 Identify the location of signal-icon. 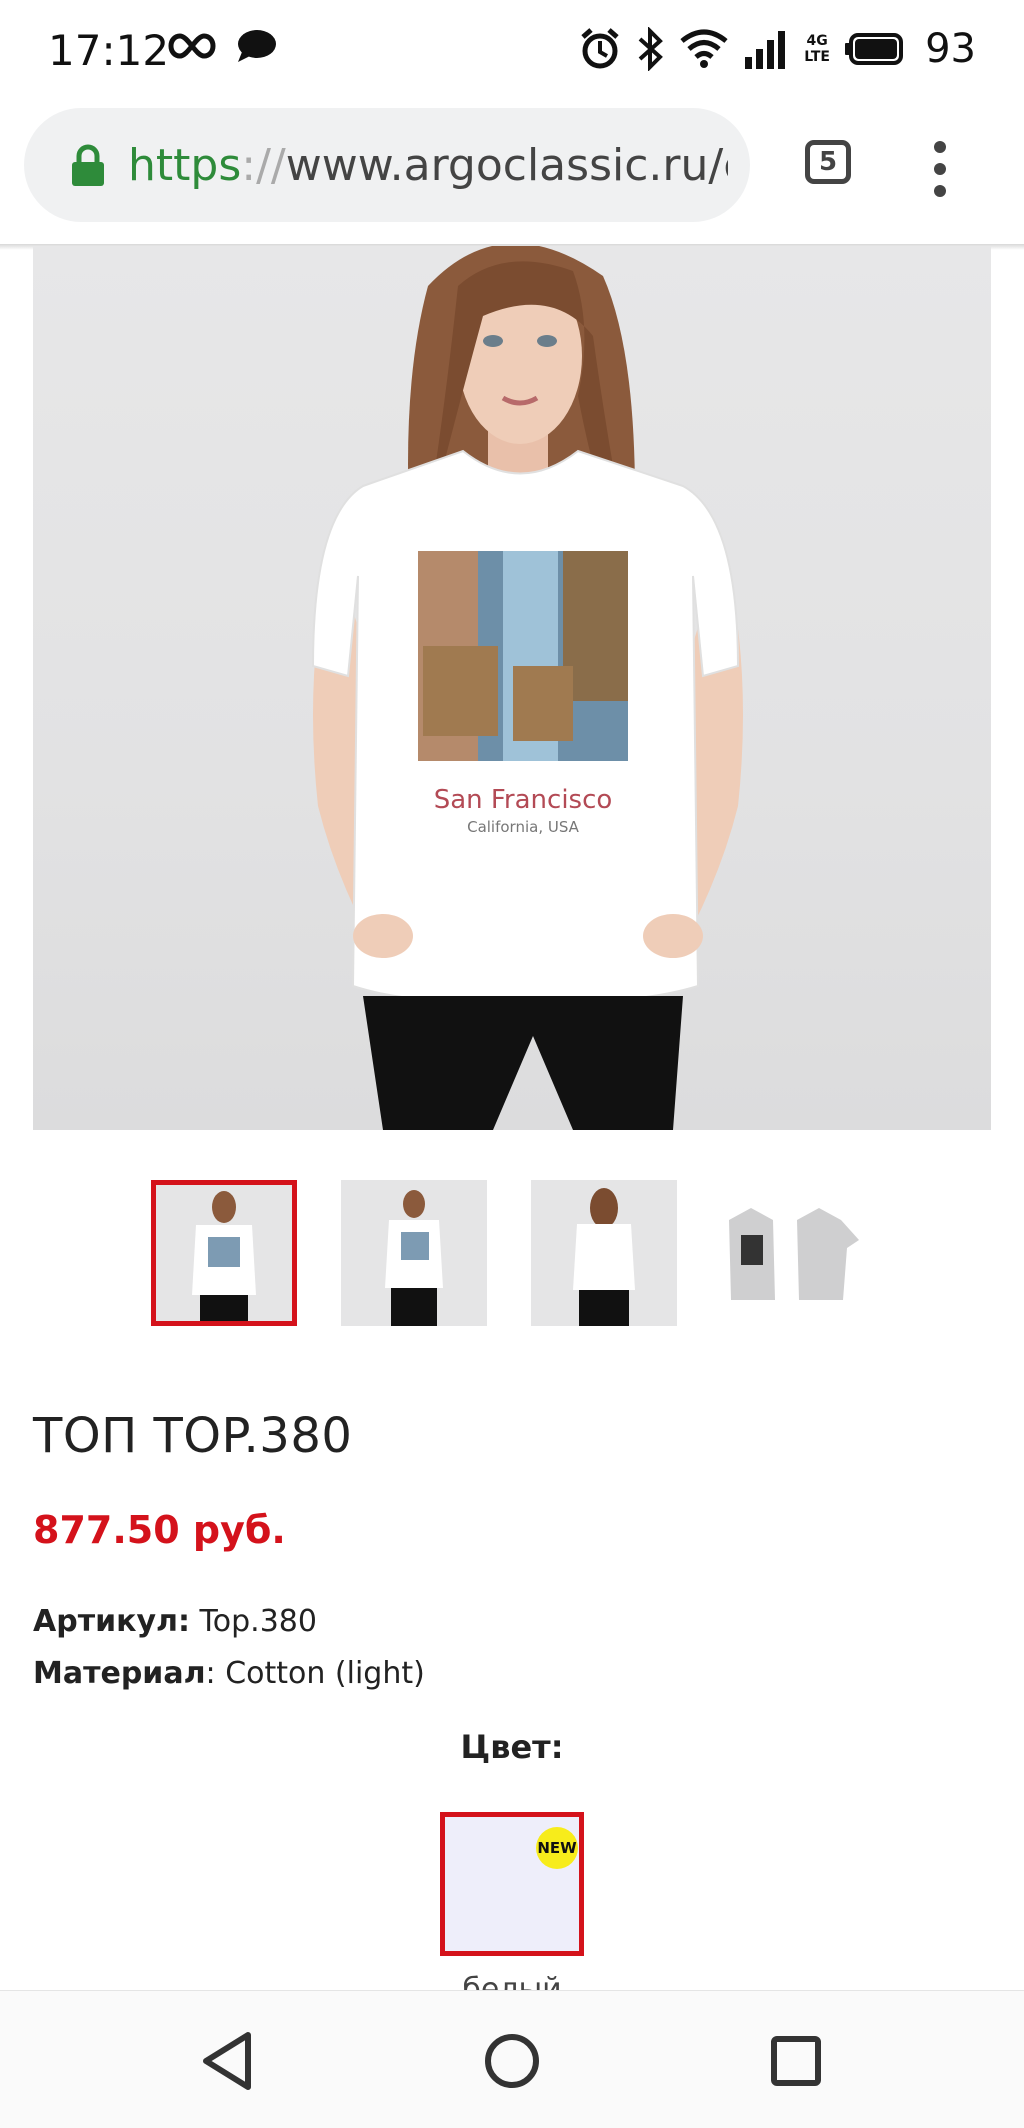
(765, 50).